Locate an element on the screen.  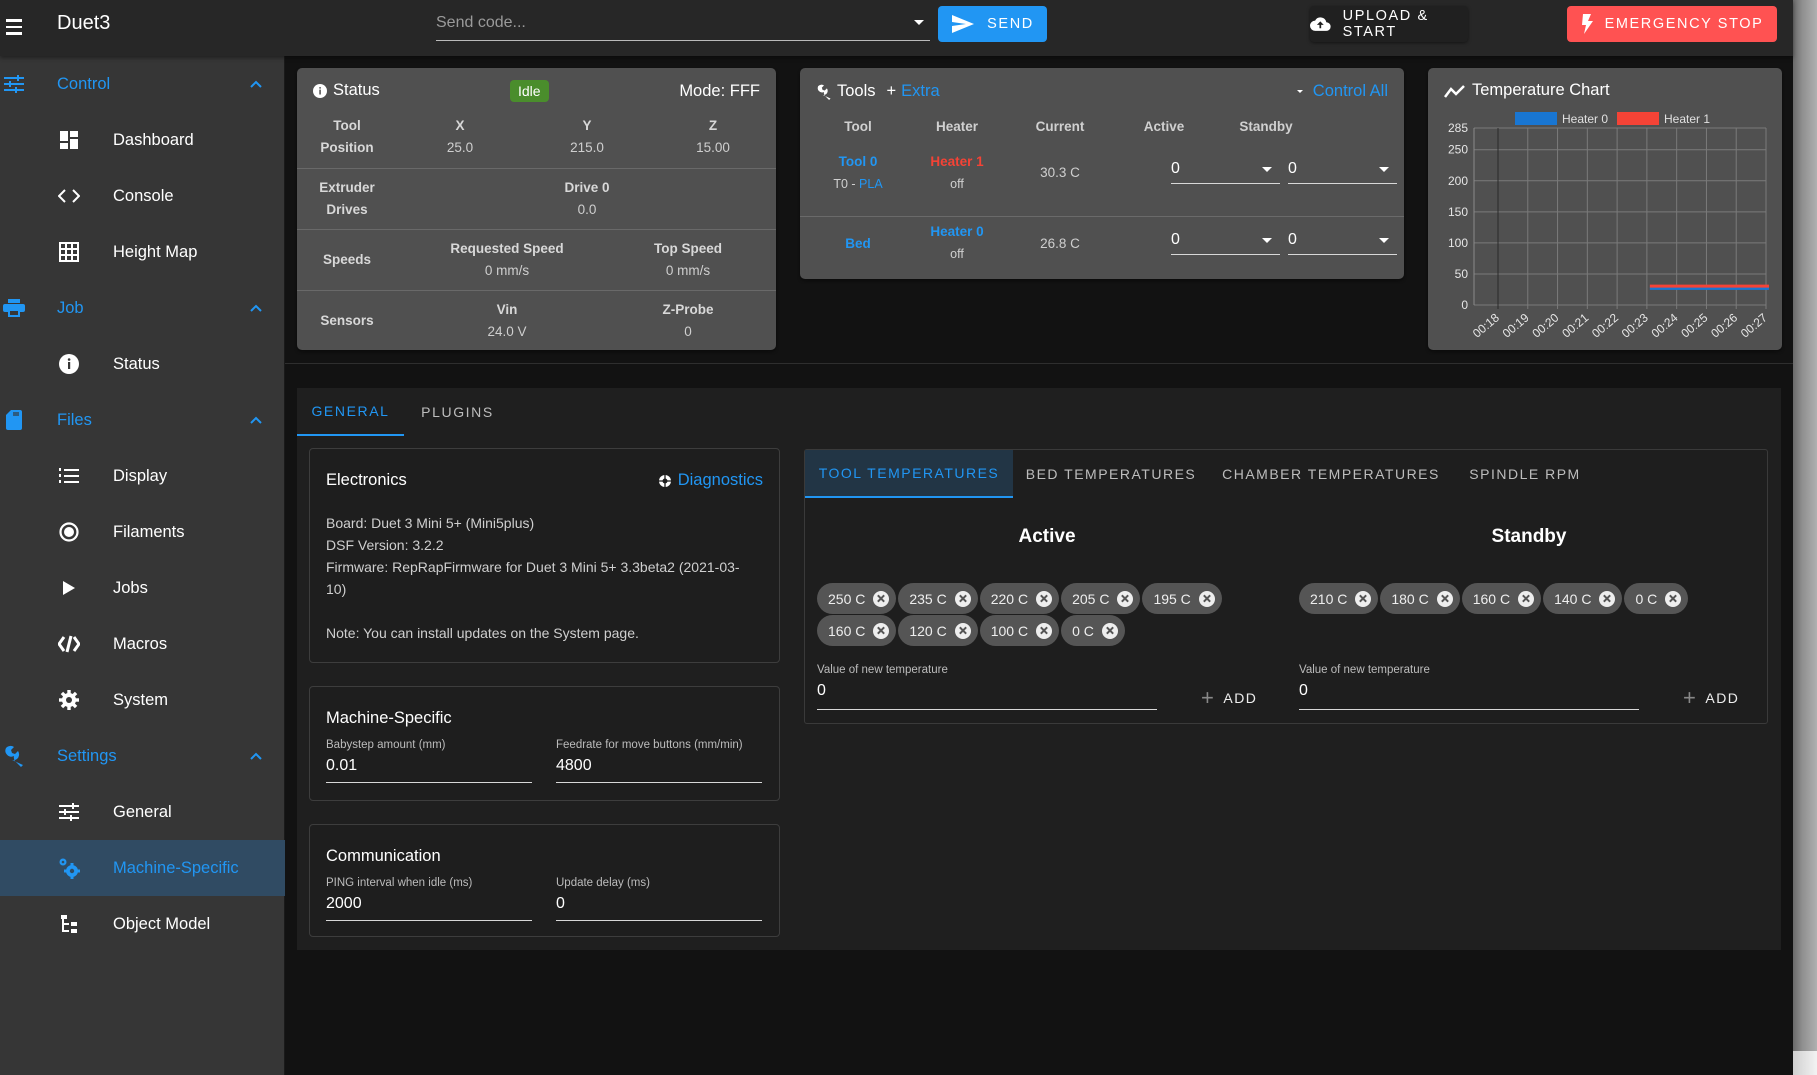
update-delay-input is located at coordinates (659, 904).